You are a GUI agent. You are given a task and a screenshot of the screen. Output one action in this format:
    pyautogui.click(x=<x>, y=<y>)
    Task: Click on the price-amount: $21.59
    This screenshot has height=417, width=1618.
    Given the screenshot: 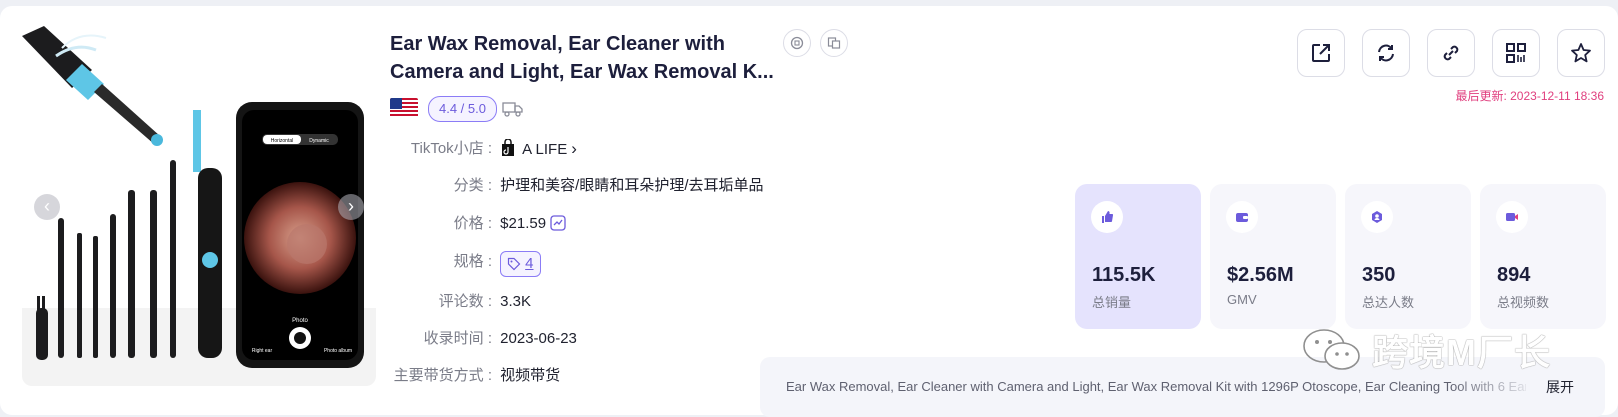 What is the action you would take?
    pyautogui.click(x=523, y=223)
    